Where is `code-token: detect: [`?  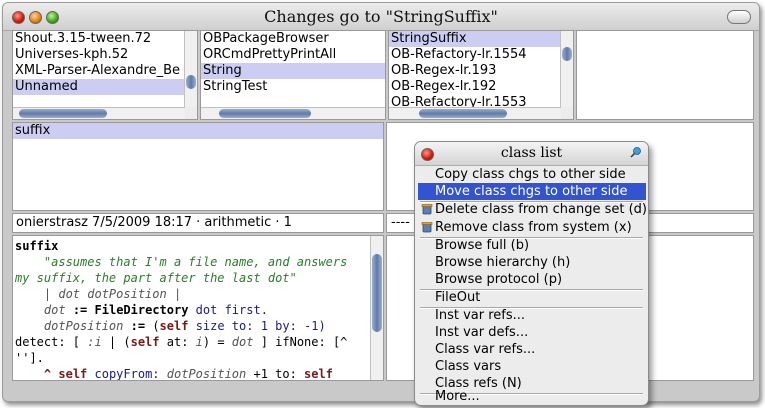 code-token: detect: [ is located at coordinates (51, 342).